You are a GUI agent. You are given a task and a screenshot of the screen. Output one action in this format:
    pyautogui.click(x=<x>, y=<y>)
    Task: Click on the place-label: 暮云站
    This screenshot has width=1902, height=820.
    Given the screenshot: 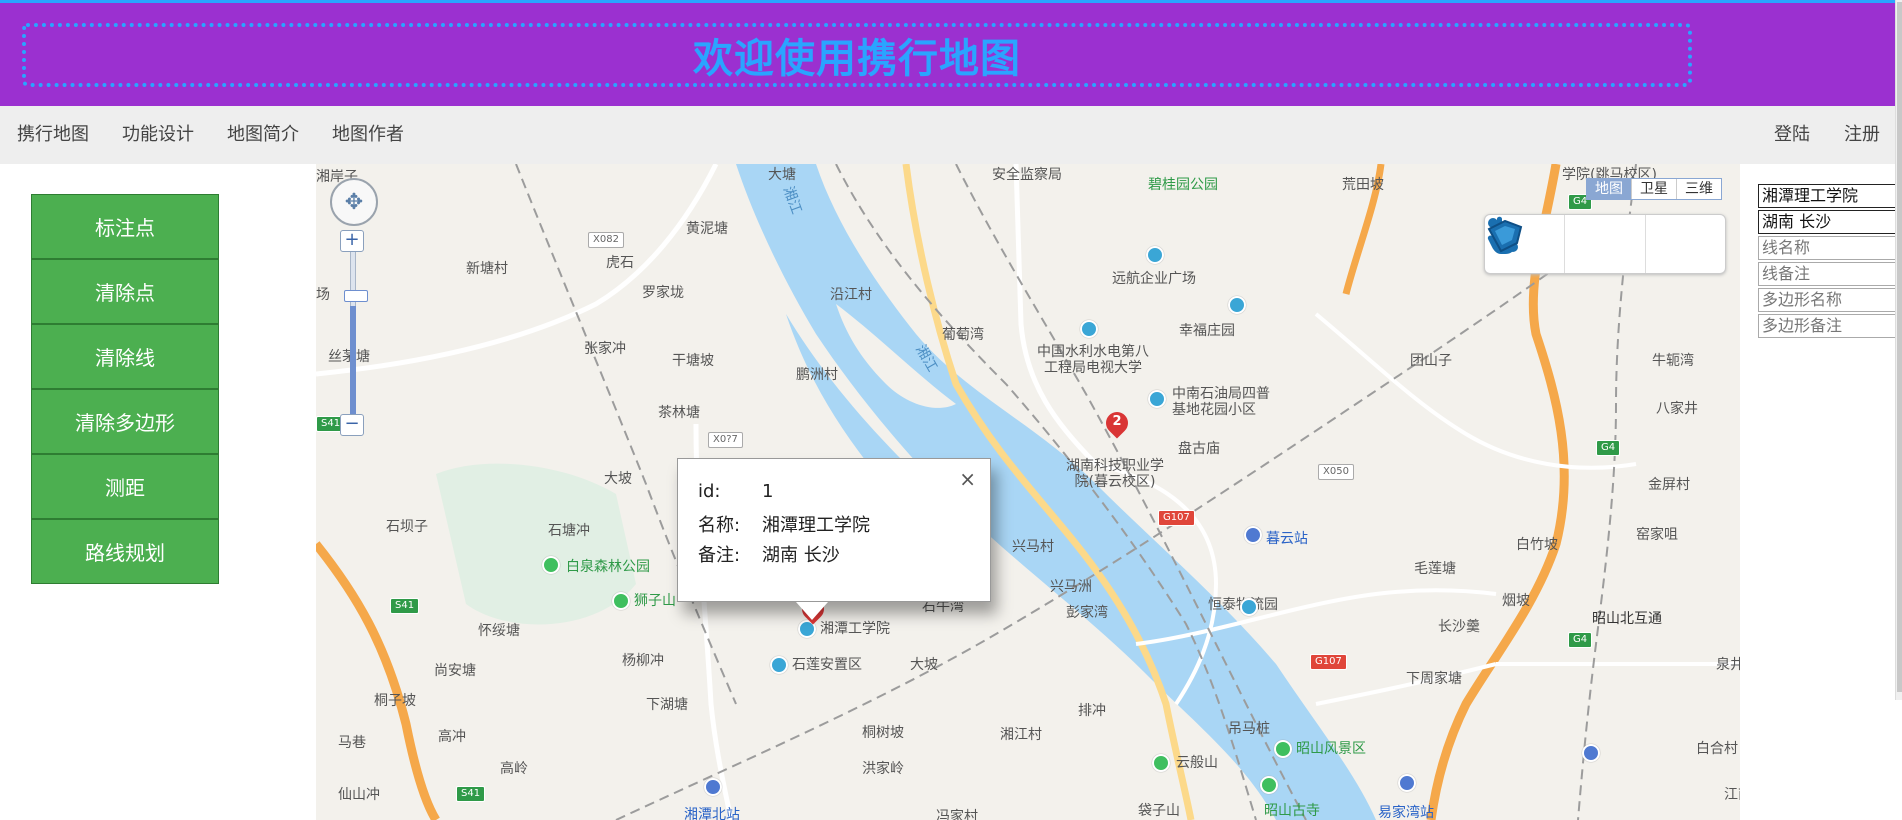 What is the action you would take?
    pyautogui.click(x=1287, y=539)
    